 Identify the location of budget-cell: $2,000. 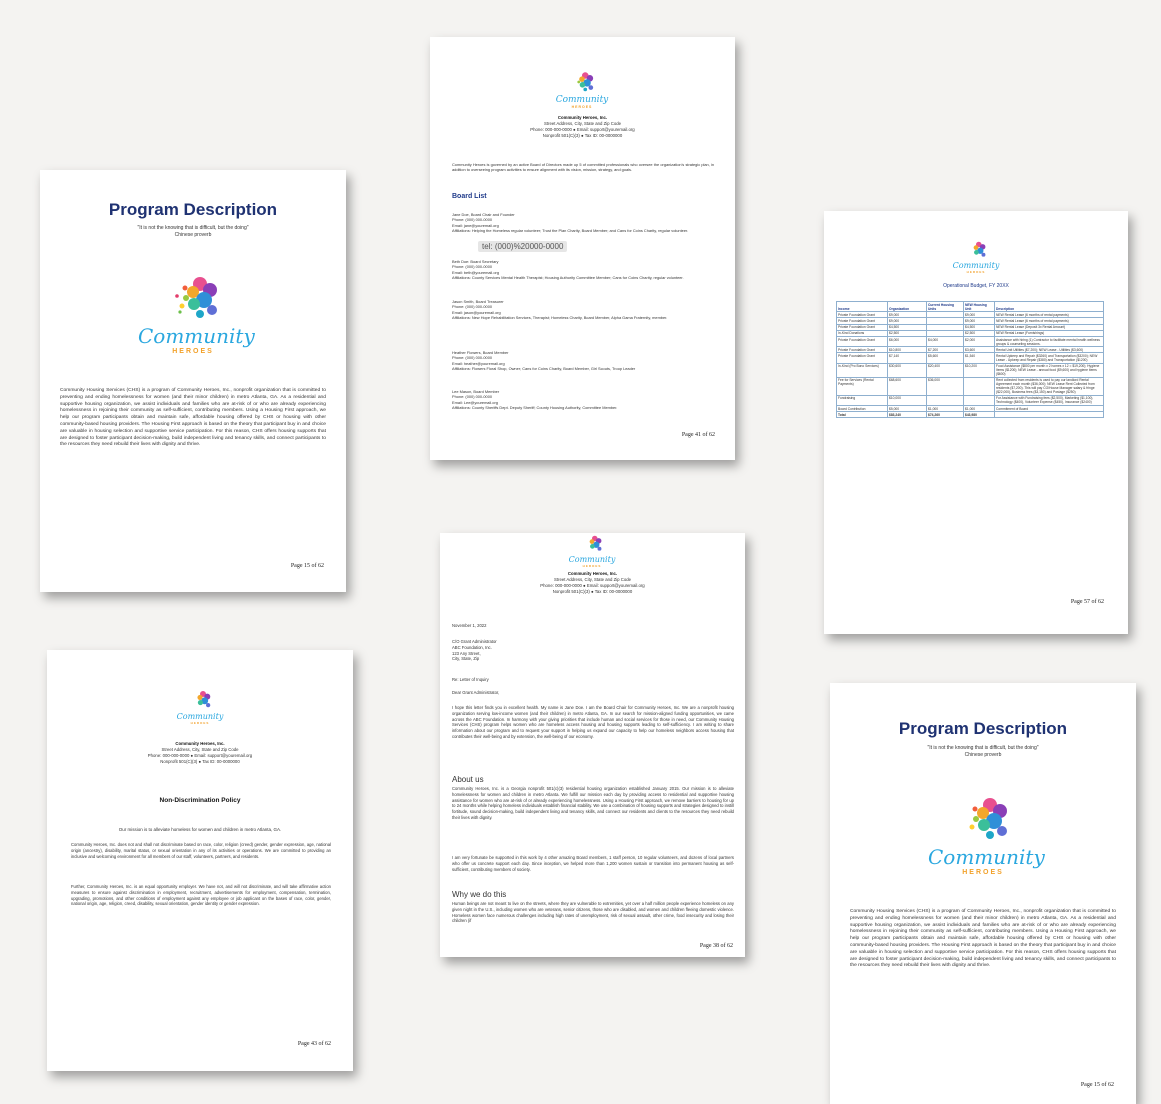
(979, 341).